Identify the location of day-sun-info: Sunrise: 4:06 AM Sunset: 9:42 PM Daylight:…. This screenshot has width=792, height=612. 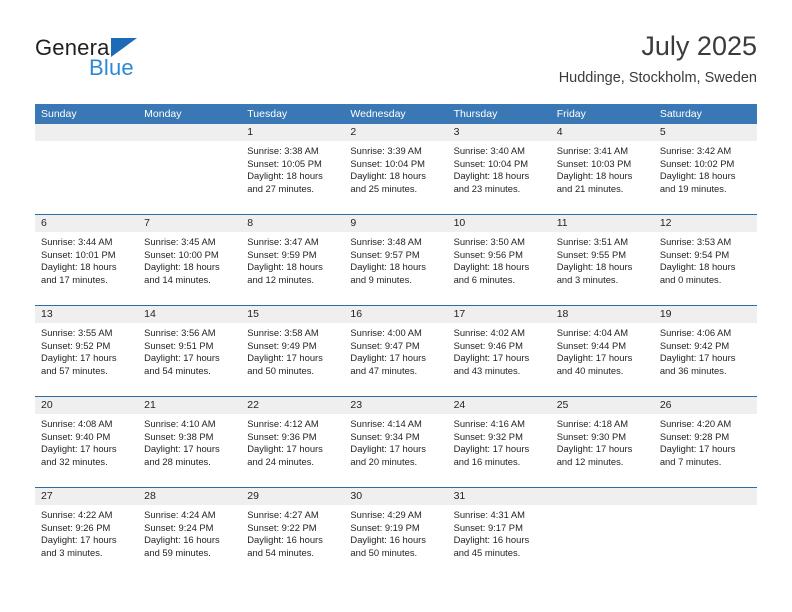
(705, 350).